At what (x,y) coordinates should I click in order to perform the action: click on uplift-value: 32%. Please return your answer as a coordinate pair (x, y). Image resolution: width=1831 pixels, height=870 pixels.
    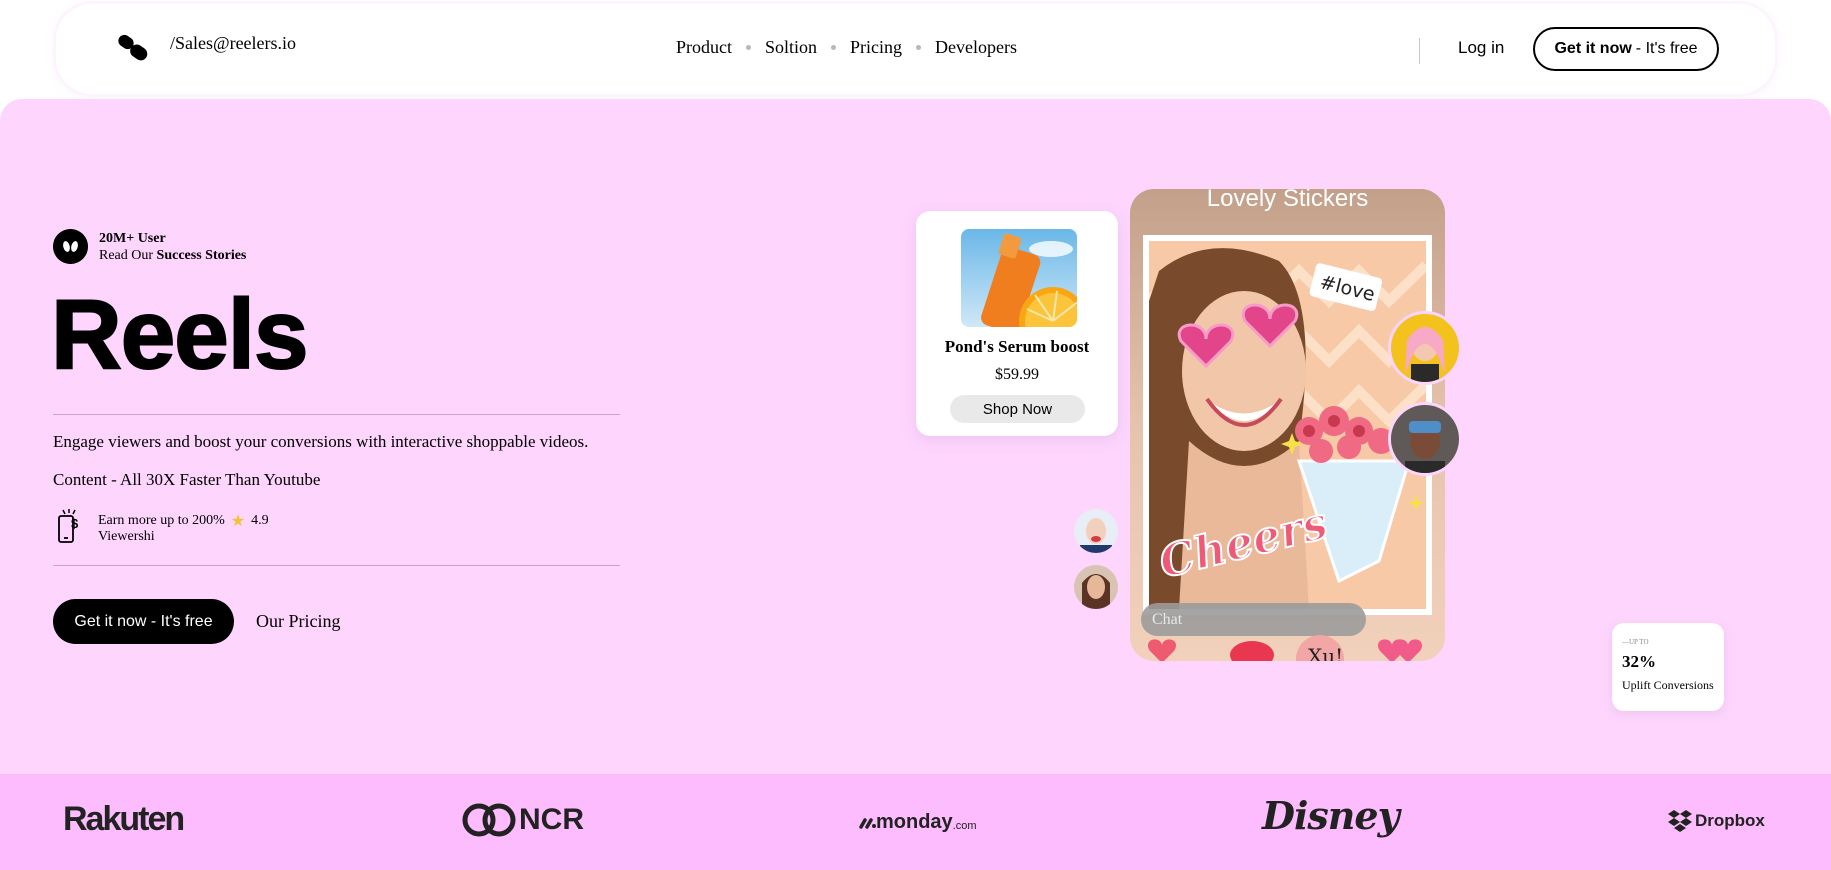
    Looking at the image, I should click on (1639, 661).